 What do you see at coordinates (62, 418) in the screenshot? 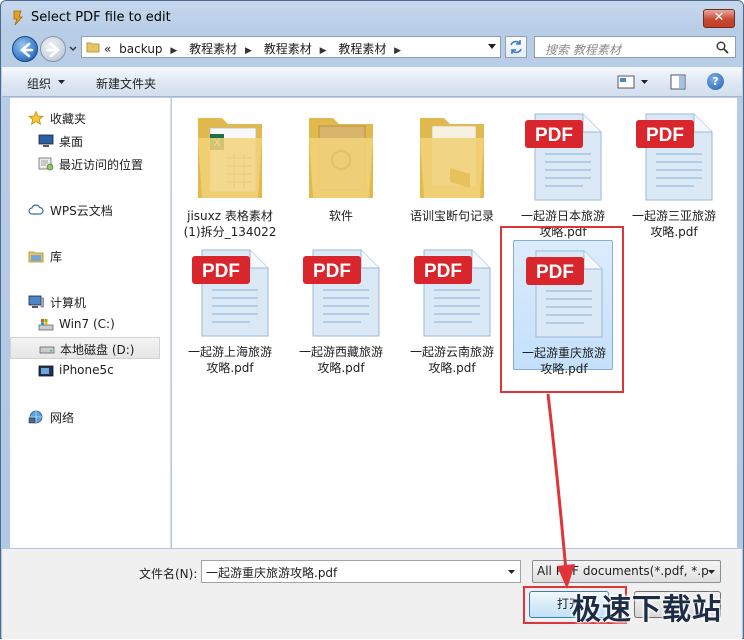
I see `sidebar-item-label: 网络` at bounding box center [62, 418].